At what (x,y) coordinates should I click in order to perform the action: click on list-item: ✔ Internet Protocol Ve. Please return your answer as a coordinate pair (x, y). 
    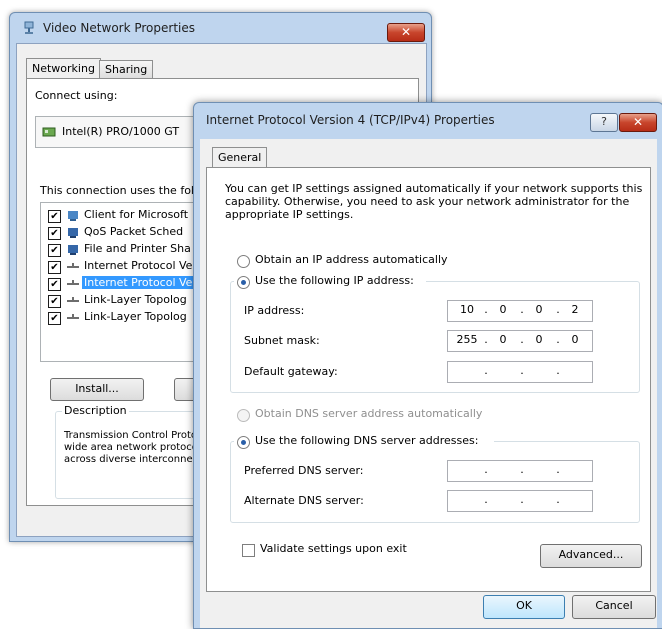
    Looking at the image, I should click on (127, 266).